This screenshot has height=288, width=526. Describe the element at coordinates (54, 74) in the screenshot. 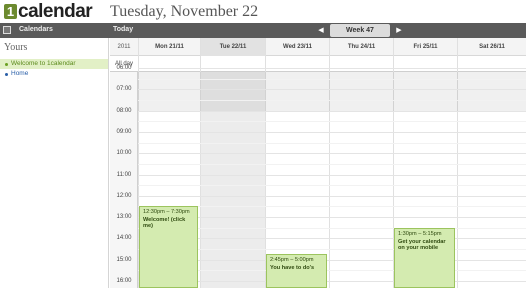

I see `sidebar-item-home: Home` at that location.